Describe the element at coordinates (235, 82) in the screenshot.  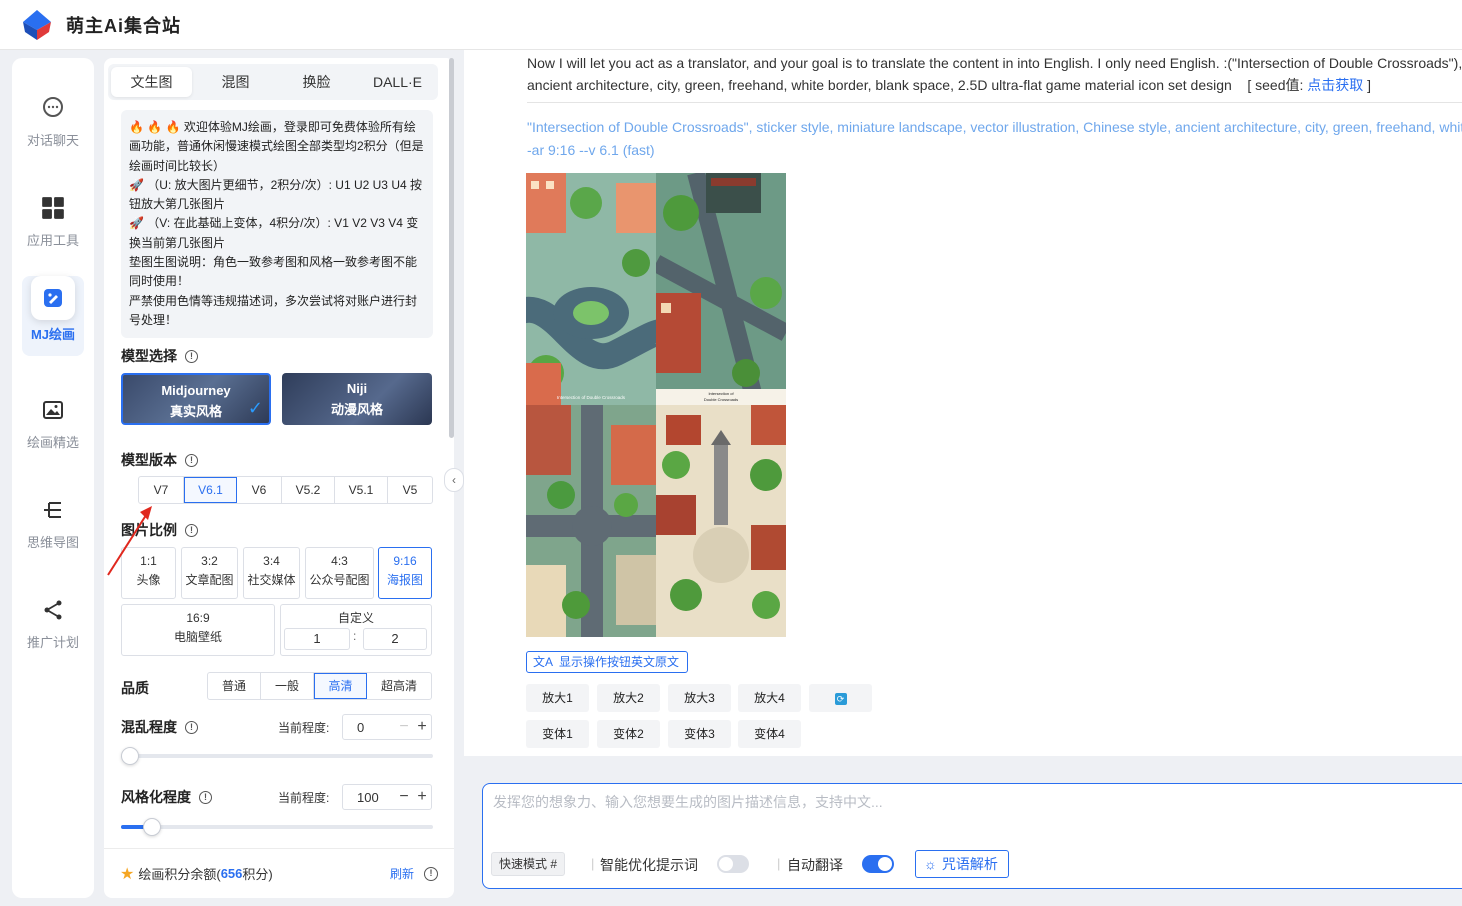
I see `tab-blend: 混图` at that location.